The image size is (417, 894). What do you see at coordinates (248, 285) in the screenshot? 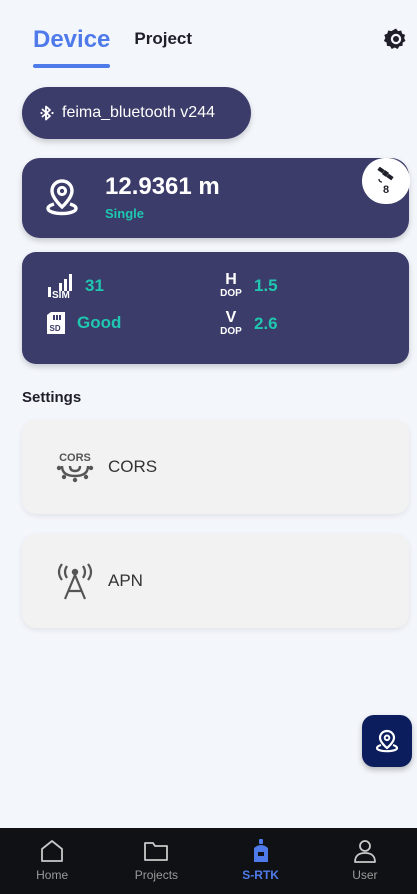
I see `hdop-stat: H DOP 1.5` at bounding box center [248, 285].